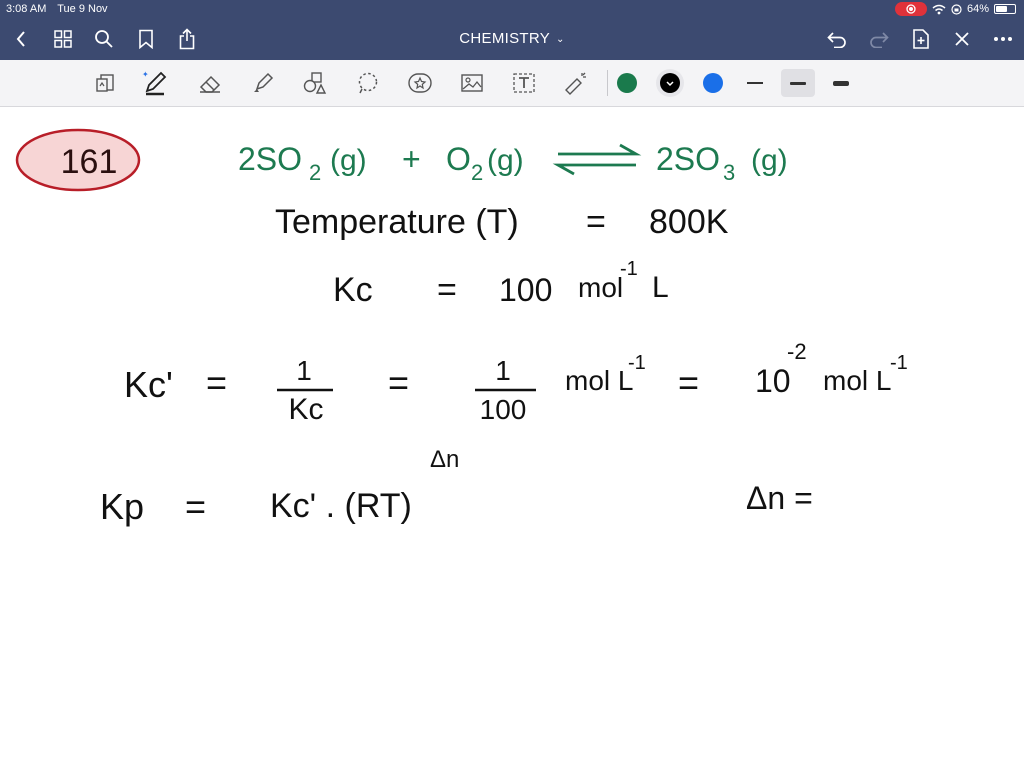 This screenshot has width=1024, height=768. I want to click on text-box-icon, so click(524, 83).